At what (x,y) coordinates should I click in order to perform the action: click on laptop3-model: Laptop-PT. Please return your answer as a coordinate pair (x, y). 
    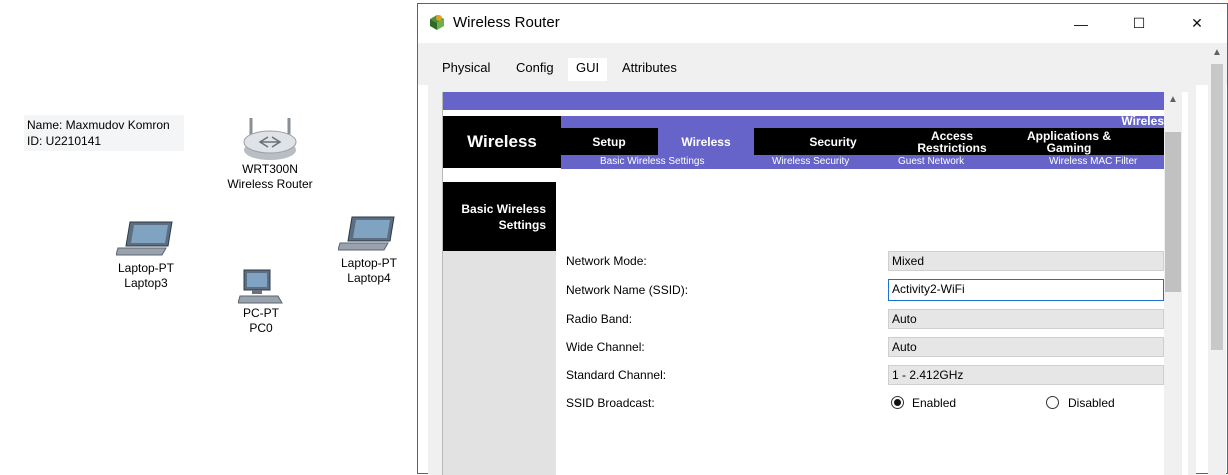
    Looking at the image, I should click on (146, 268).